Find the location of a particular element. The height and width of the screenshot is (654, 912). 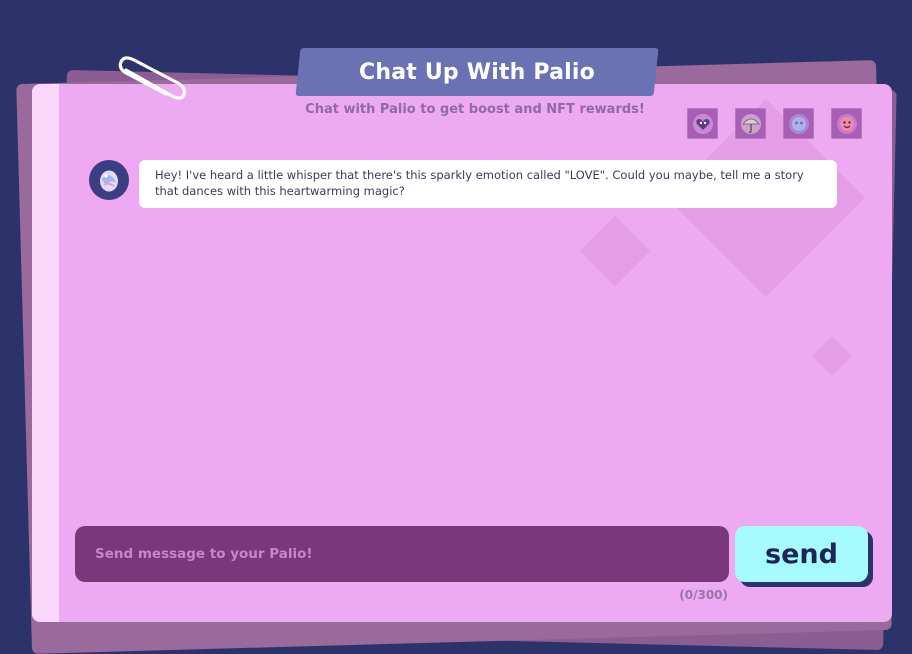

reward-badges is located at coordinates (774, 123).